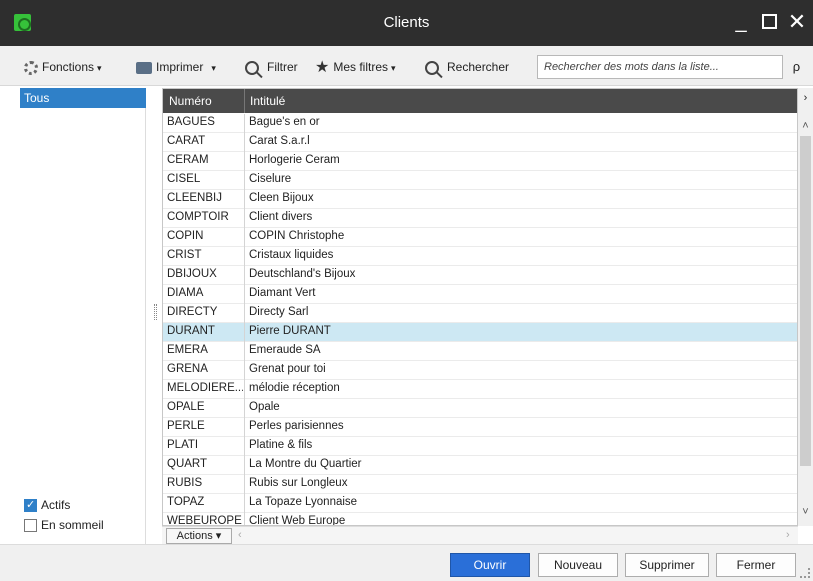 The image size is (813, 581). I want to click on table-row: EMERA Emeraude SA, so click(480, 351).